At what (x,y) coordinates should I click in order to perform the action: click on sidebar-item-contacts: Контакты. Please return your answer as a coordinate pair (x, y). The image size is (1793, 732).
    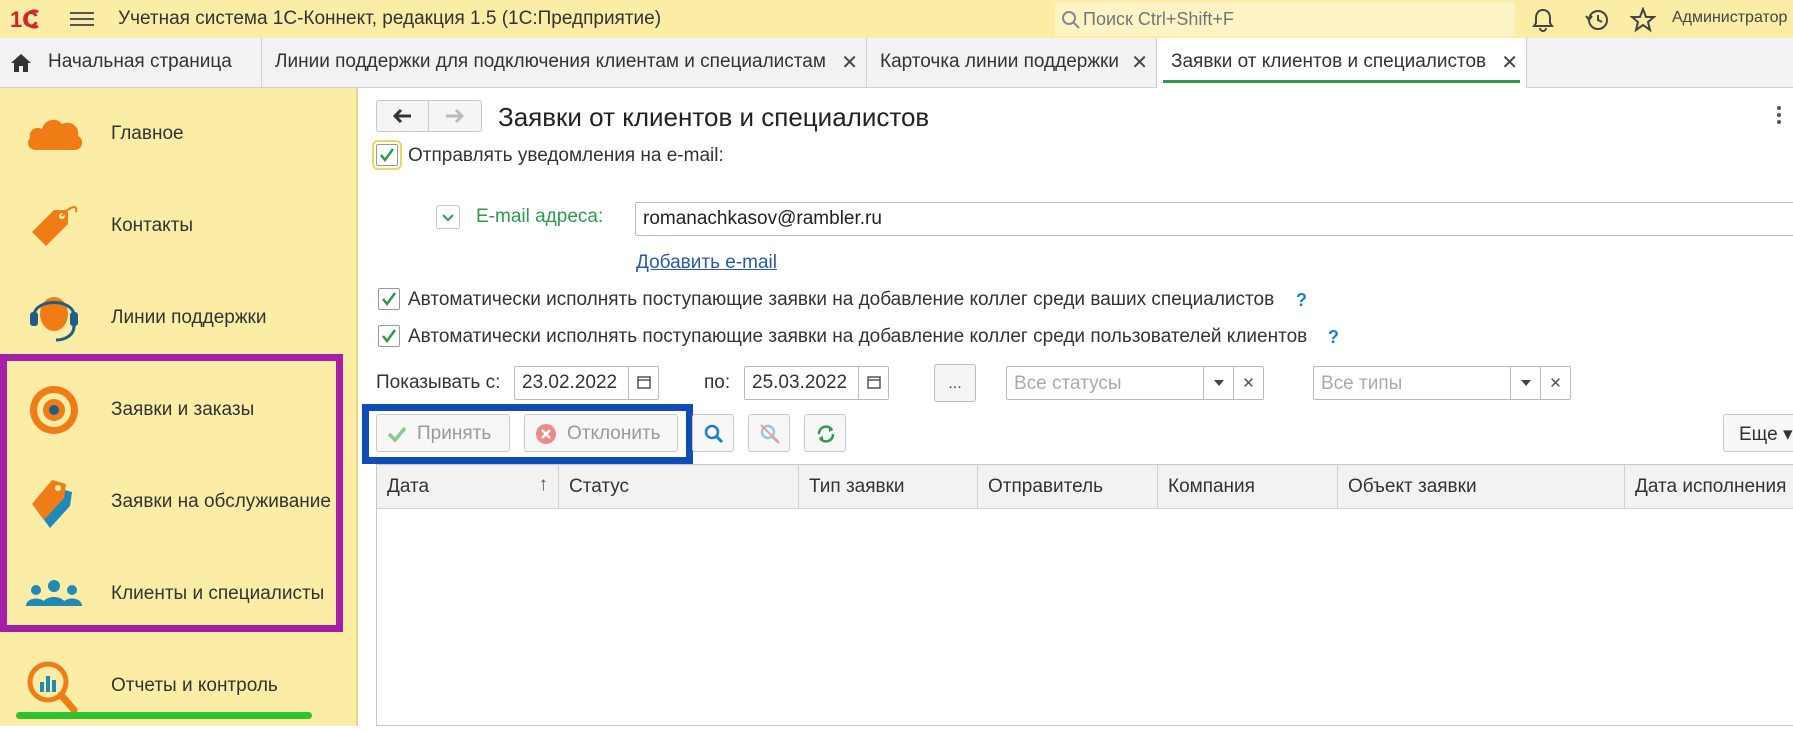
    Looking at the image, I should click on (178, 226).